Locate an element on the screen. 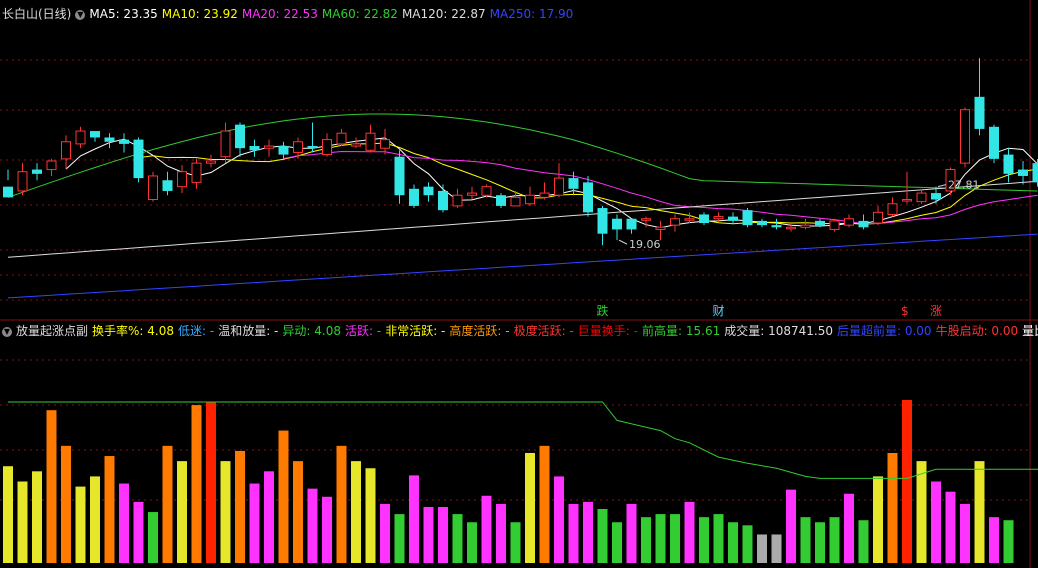 This screenshot has width=1038, height=568. indicator-title: 放量起涨点副 is located at coordinates (52, 331).